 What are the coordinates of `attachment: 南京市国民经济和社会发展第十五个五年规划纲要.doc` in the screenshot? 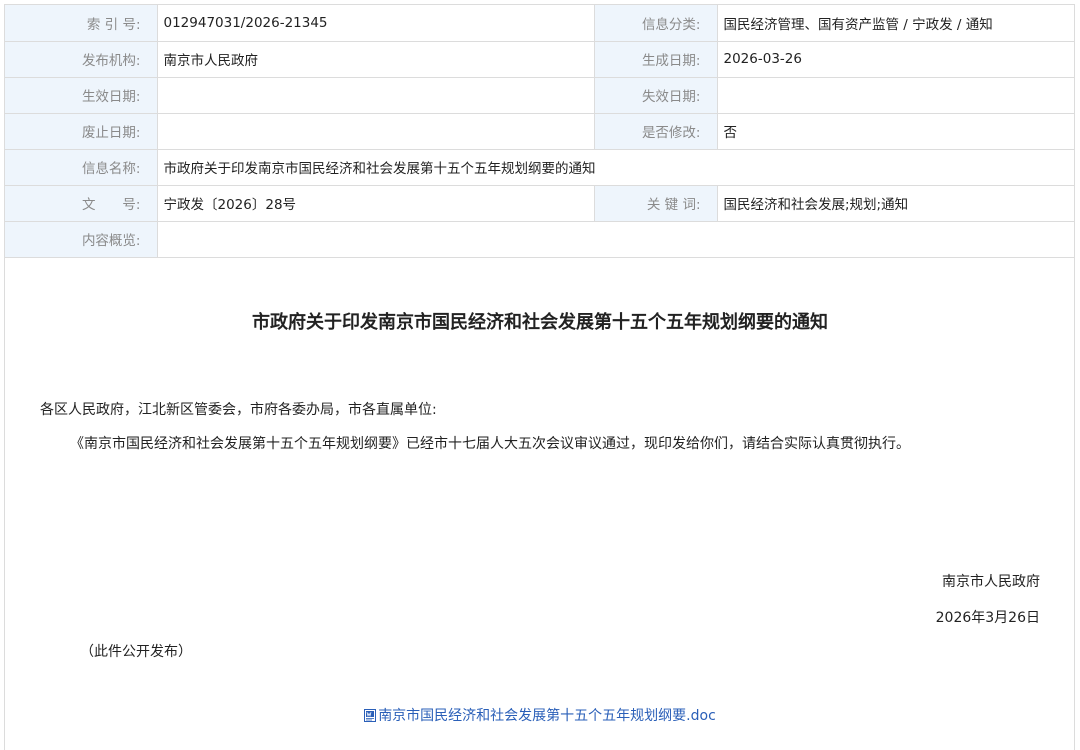 It's located at (540, 715).